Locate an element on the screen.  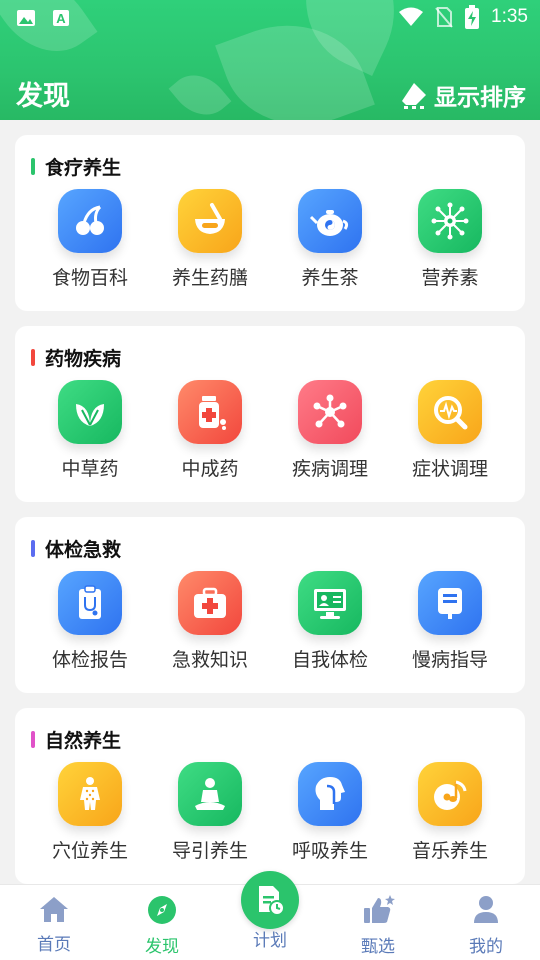
decor-leaf is located at coordinates (200, 91).